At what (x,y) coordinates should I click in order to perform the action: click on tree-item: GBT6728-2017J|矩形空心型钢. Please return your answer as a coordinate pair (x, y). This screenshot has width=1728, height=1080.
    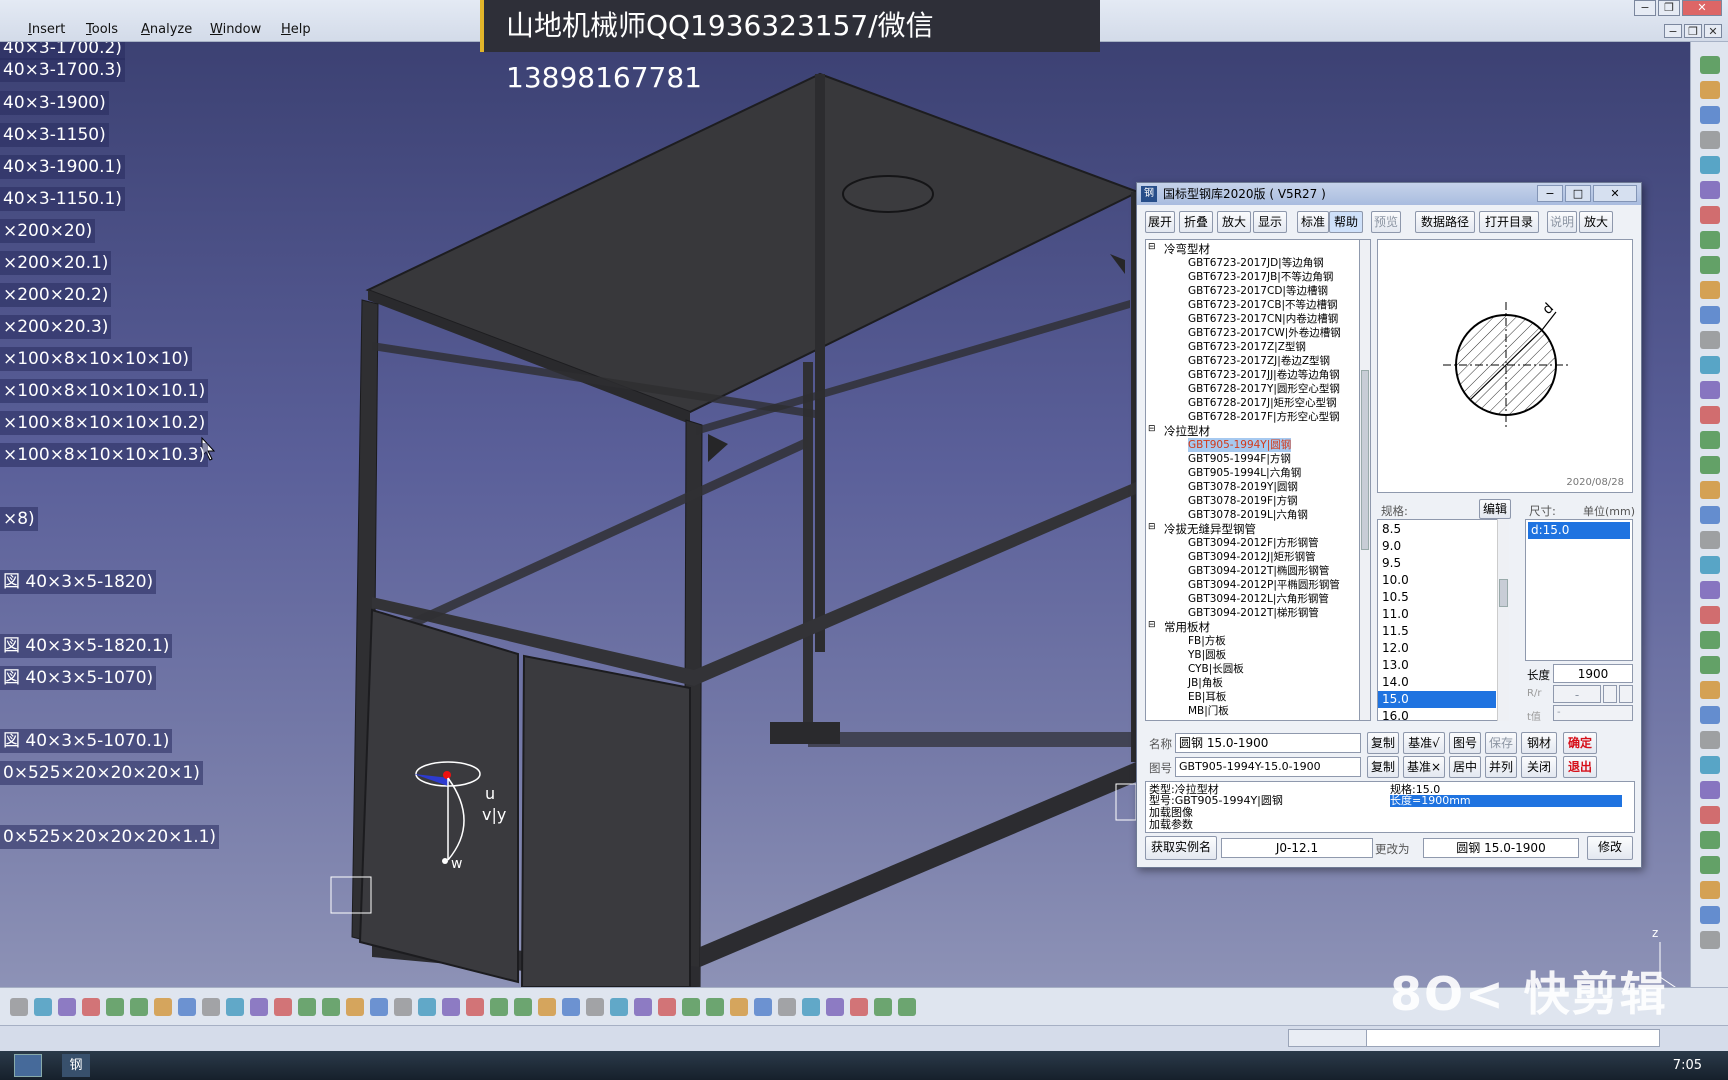
    Looking at the image, I should click on (1262, 403).